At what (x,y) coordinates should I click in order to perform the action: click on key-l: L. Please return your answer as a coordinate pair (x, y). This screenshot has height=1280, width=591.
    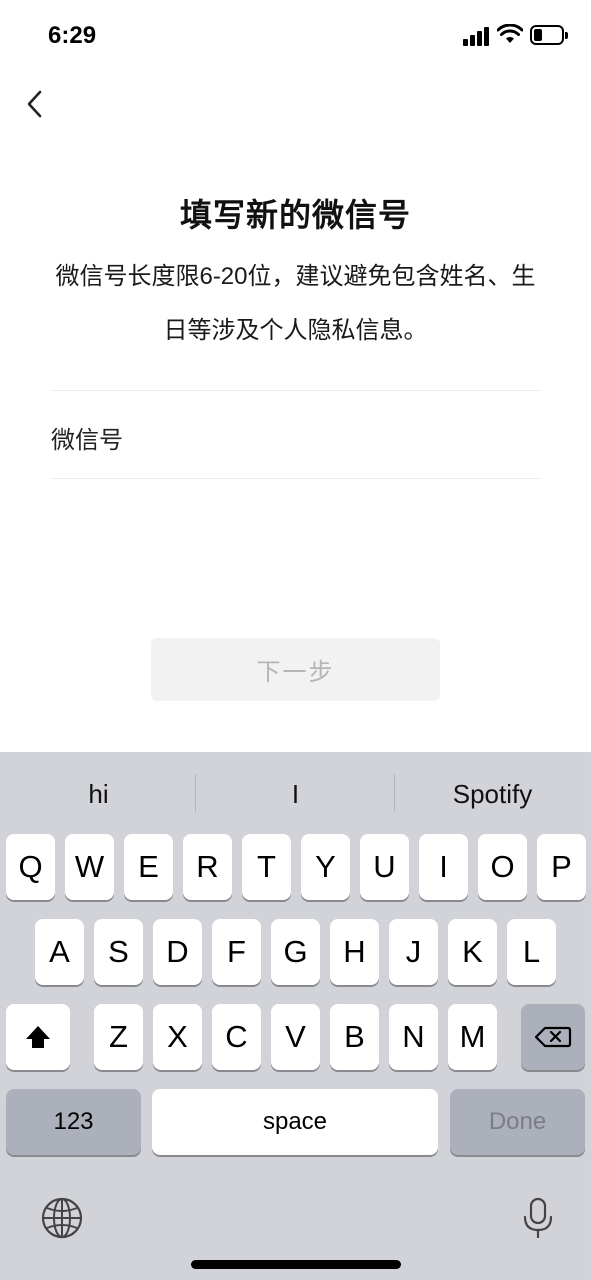
    Looking at the image, I should click on (531, 952).